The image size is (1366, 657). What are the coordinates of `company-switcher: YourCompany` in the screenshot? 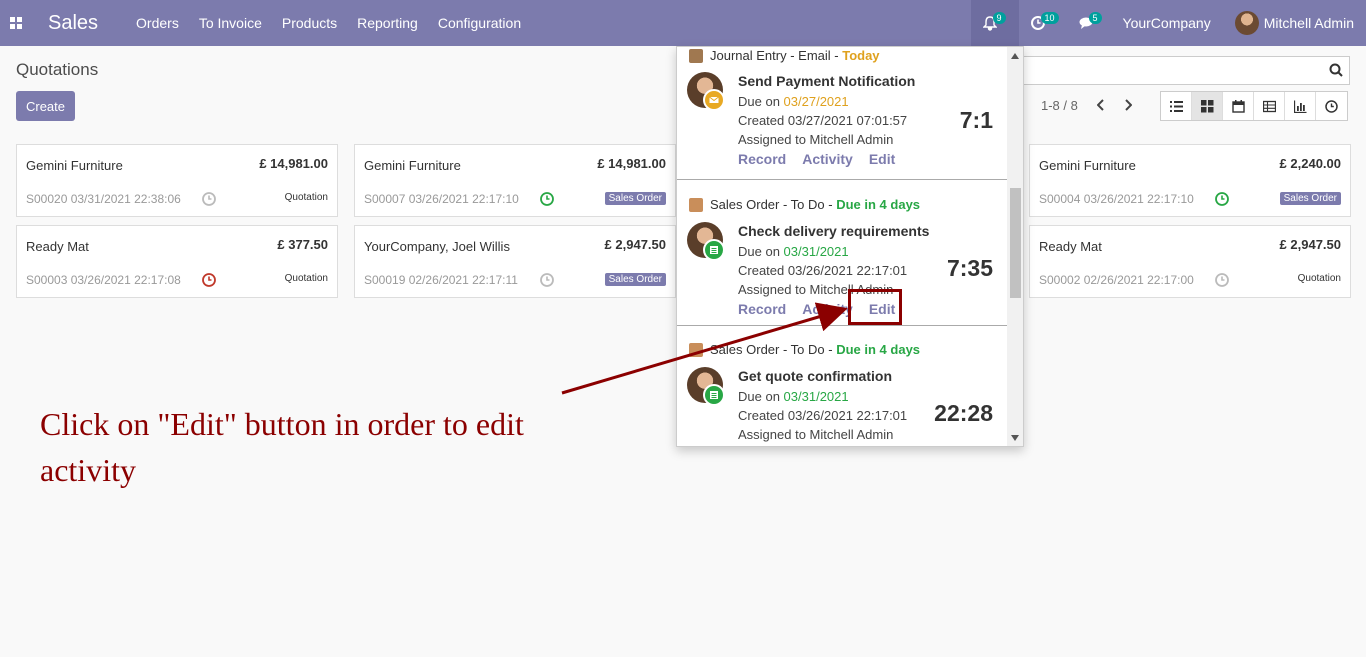 It's located at (1167, 23).